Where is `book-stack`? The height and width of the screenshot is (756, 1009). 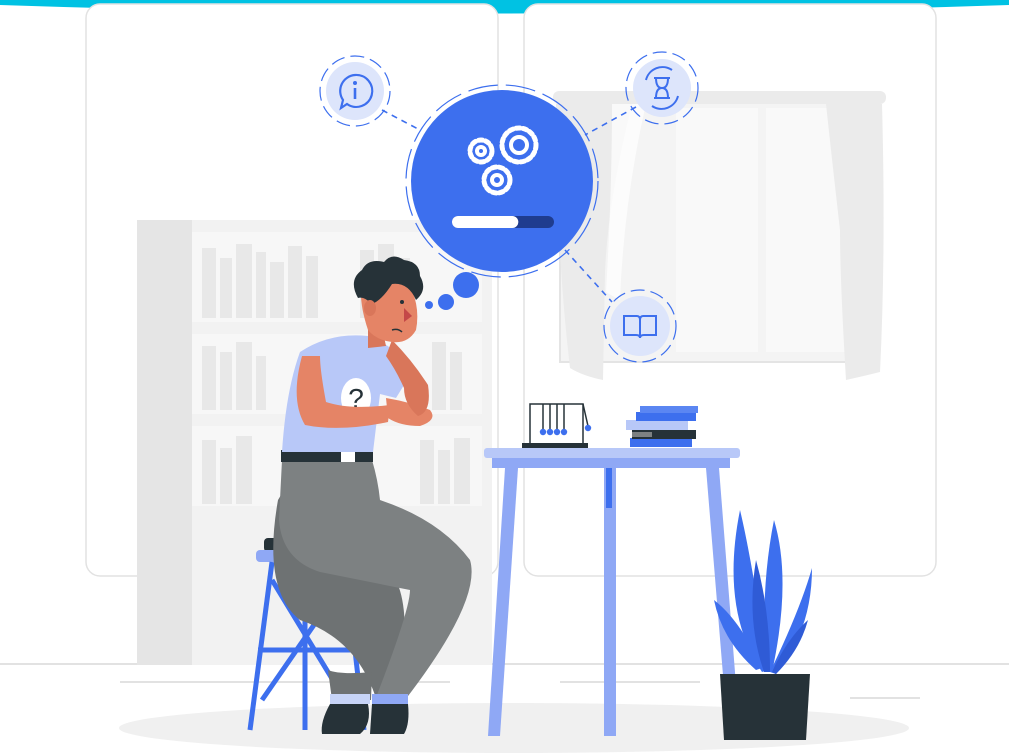 book-stack is located at coordinates (662, 426).